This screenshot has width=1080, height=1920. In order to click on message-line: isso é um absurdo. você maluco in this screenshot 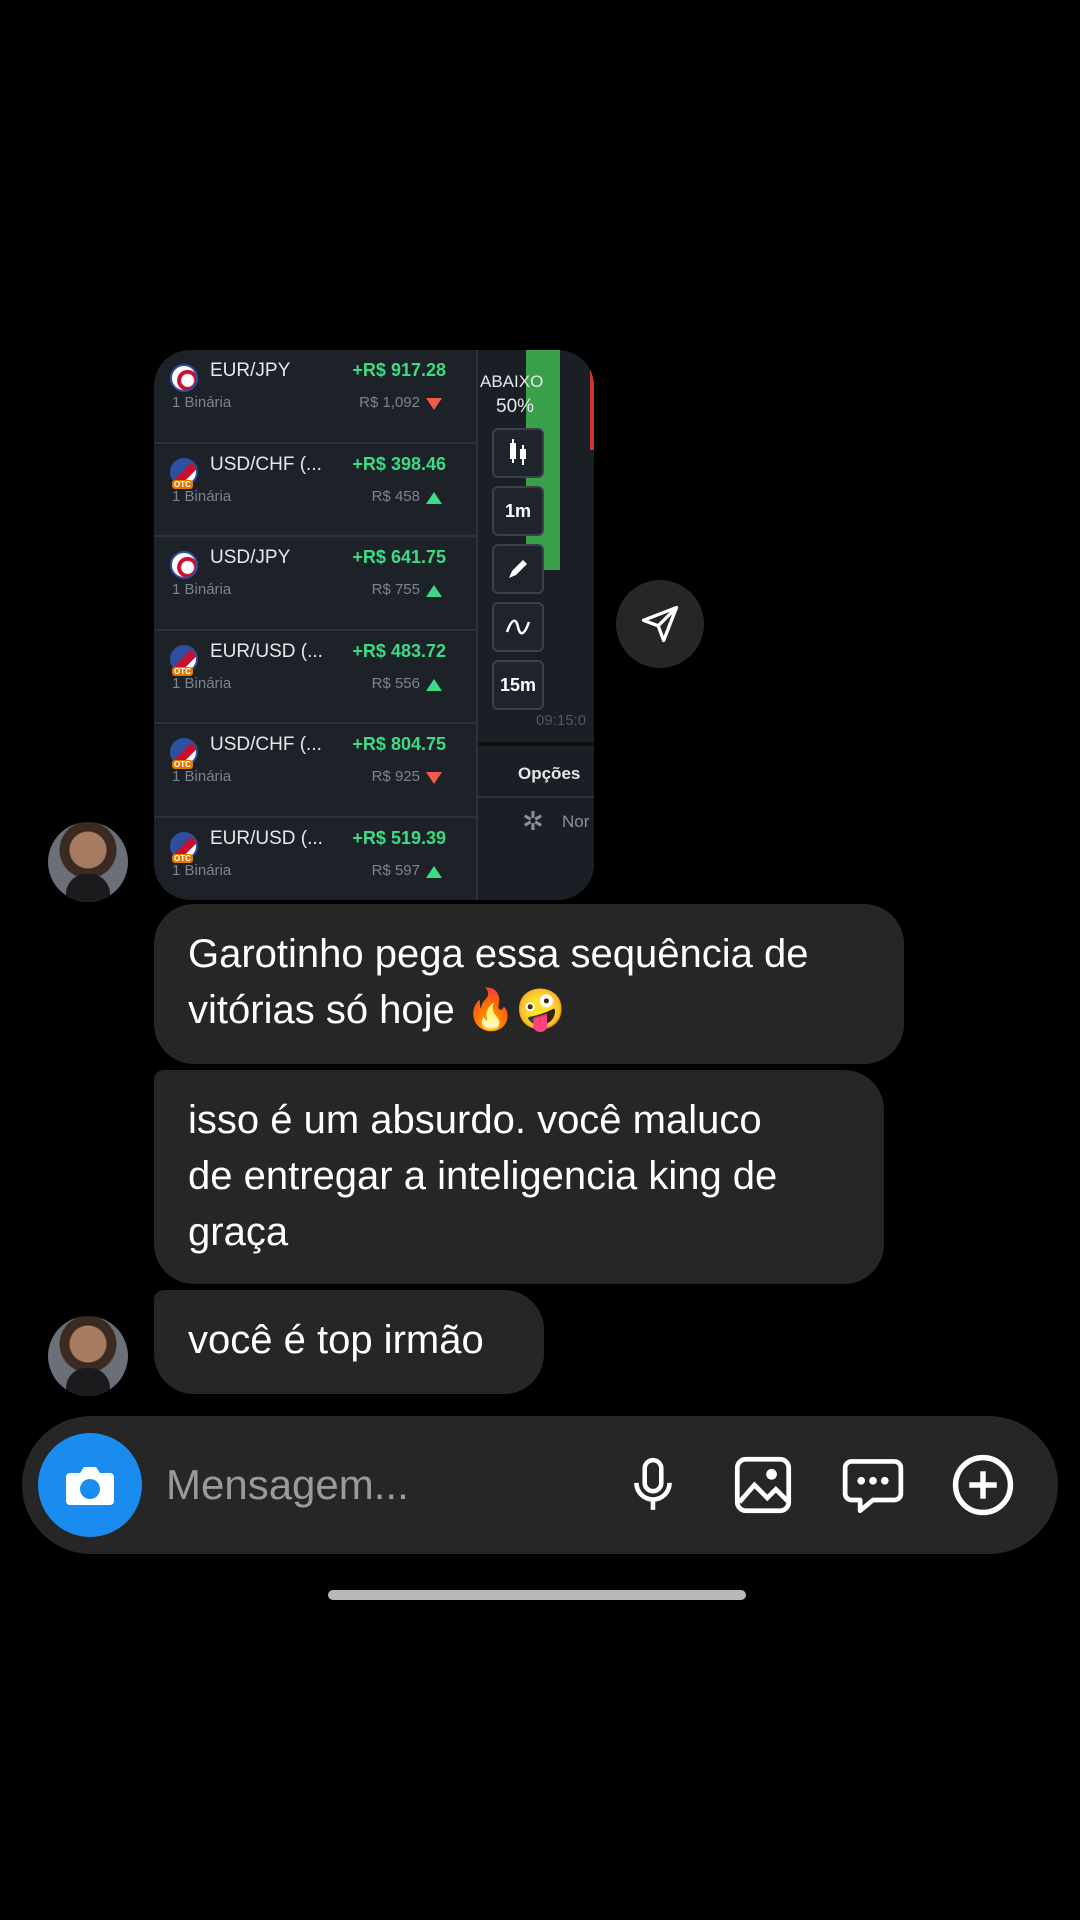, I will do `click(475, 1120)`.